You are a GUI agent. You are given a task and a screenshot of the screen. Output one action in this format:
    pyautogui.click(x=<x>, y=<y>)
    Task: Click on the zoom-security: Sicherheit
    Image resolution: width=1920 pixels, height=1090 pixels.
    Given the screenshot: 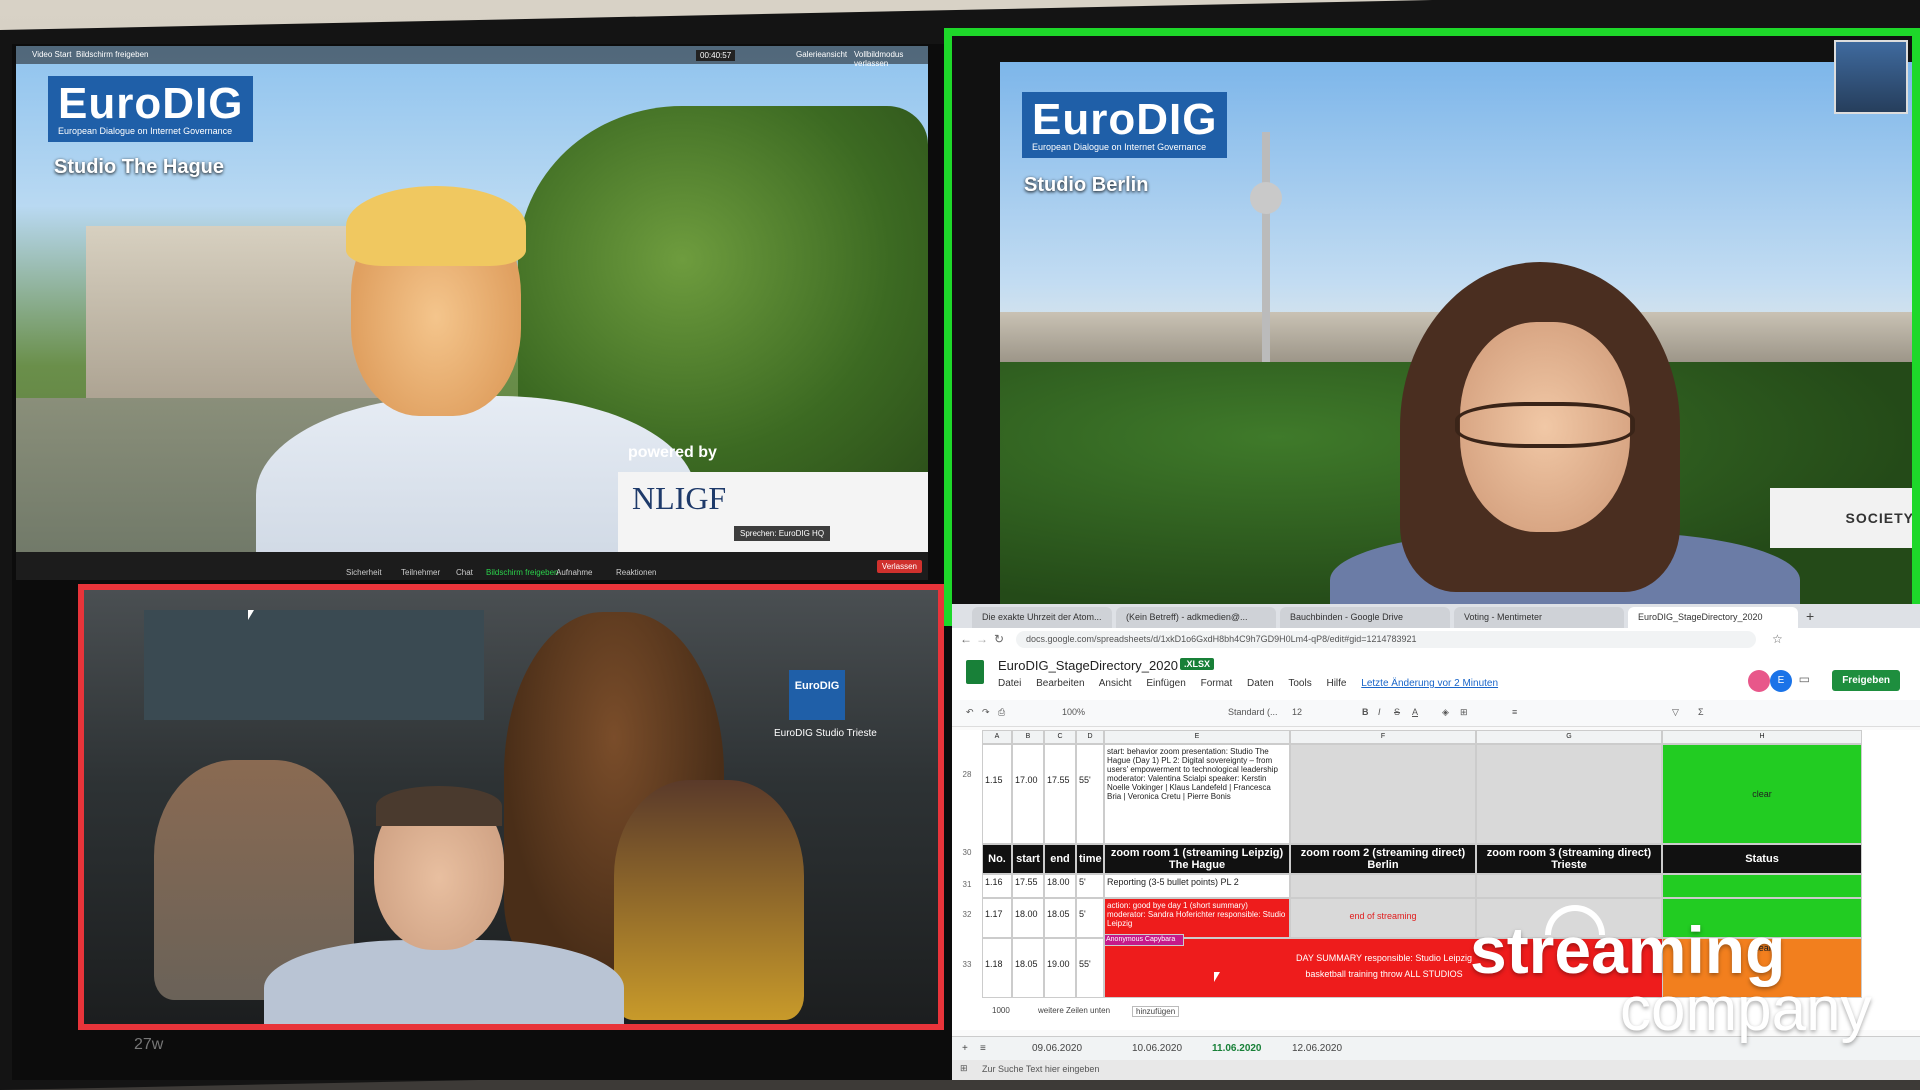 What is the action you would take?
    pyautogui.click(x=364, y=572)
    